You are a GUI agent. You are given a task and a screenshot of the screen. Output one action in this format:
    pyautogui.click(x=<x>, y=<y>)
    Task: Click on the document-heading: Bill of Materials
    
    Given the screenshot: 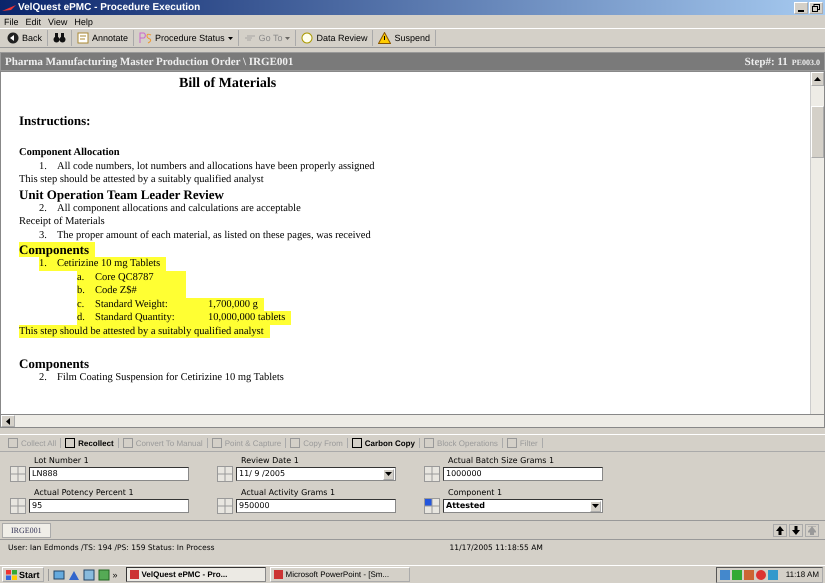 What is the action you would take?
    pyautogui.click(x=228, y=84)
    